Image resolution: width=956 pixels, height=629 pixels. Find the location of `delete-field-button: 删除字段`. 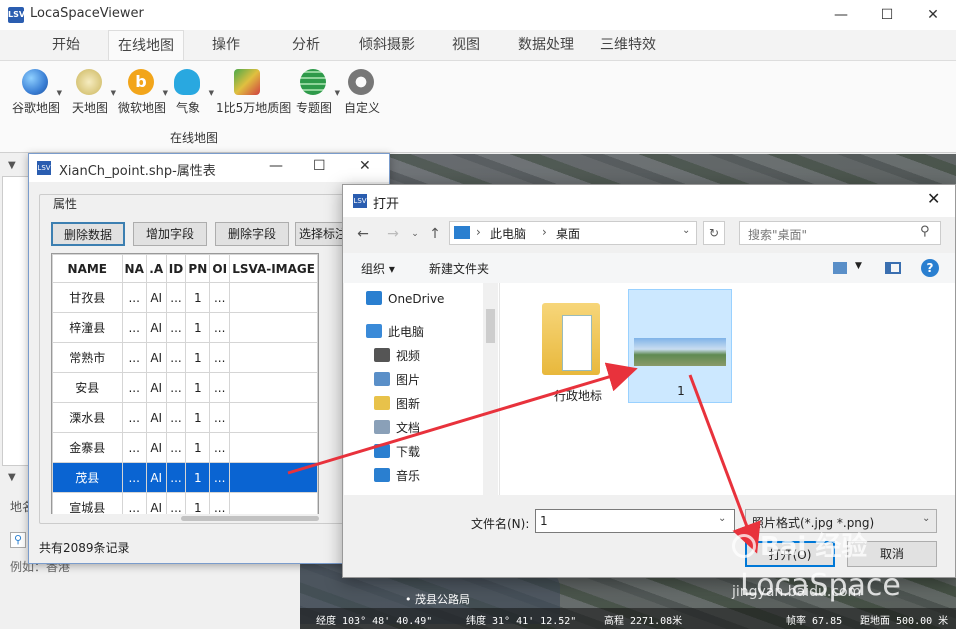

delete-field-button: 删除字段 is located at coordinates (252, 234).